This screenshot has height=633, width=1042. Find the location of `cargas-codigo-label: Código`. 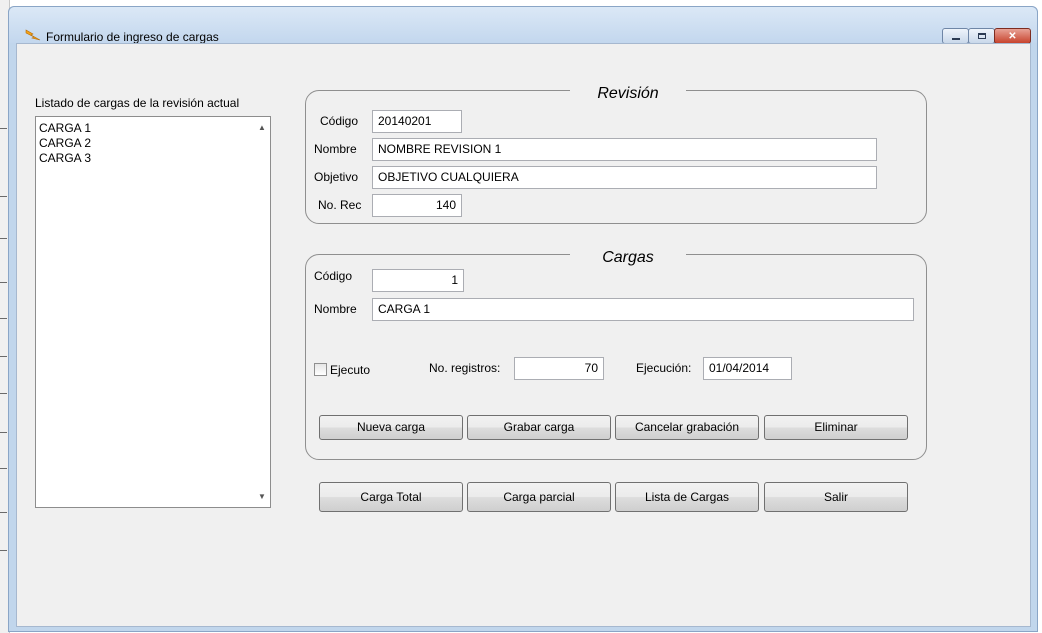

cargas-codigo-label: Código is located at coordinates (333, 276).